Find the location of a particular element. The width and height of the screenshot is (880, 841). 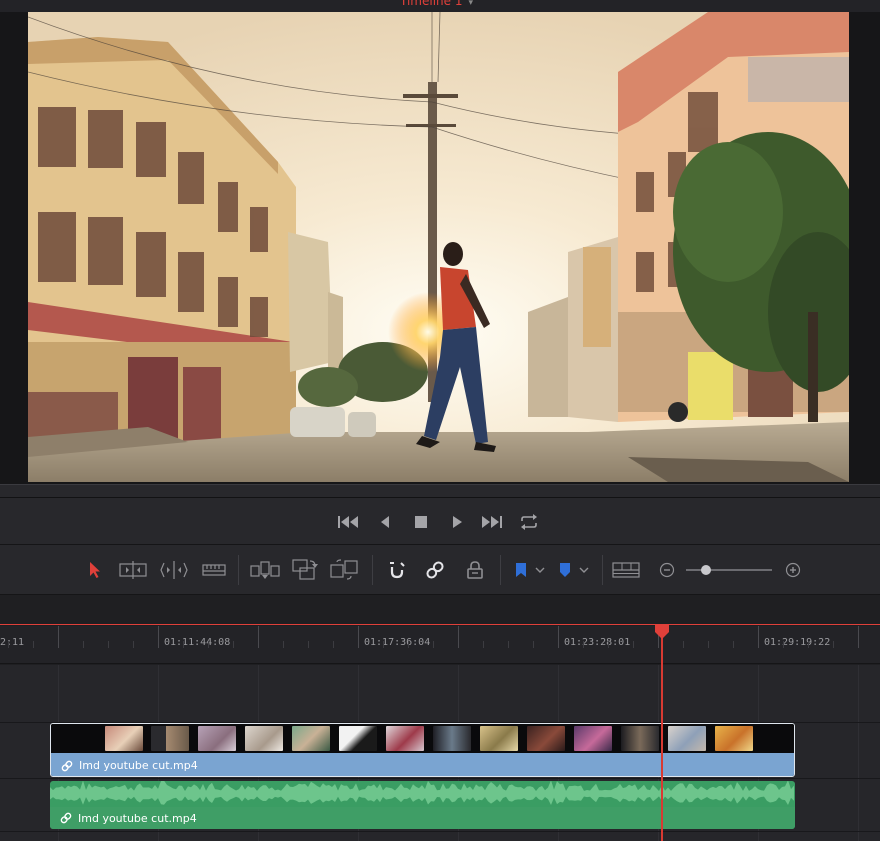

linked-selection-icon is located at coordinates (435, 570).